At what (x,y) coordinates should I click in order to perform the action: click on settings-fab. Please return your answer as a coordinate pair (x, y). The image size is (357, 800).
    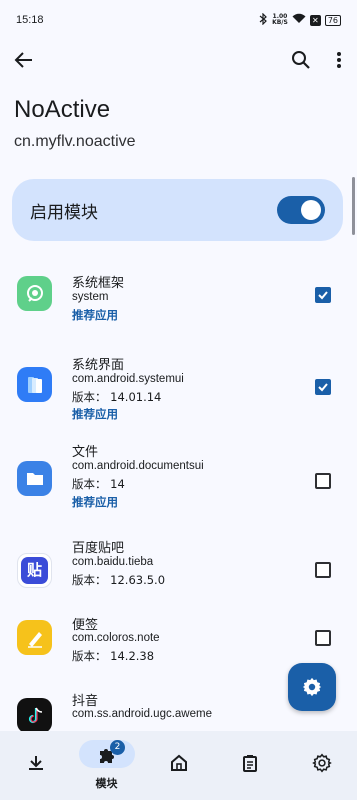
    Looking at the image, I should click on (312, 687).